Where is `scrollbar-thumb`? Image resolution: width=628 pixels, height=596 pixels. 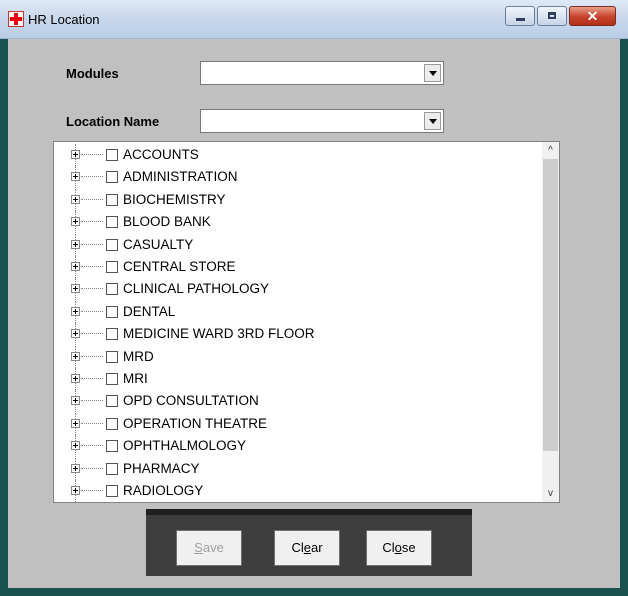 scrollbar-thumb is located at coordinates (550, 305).